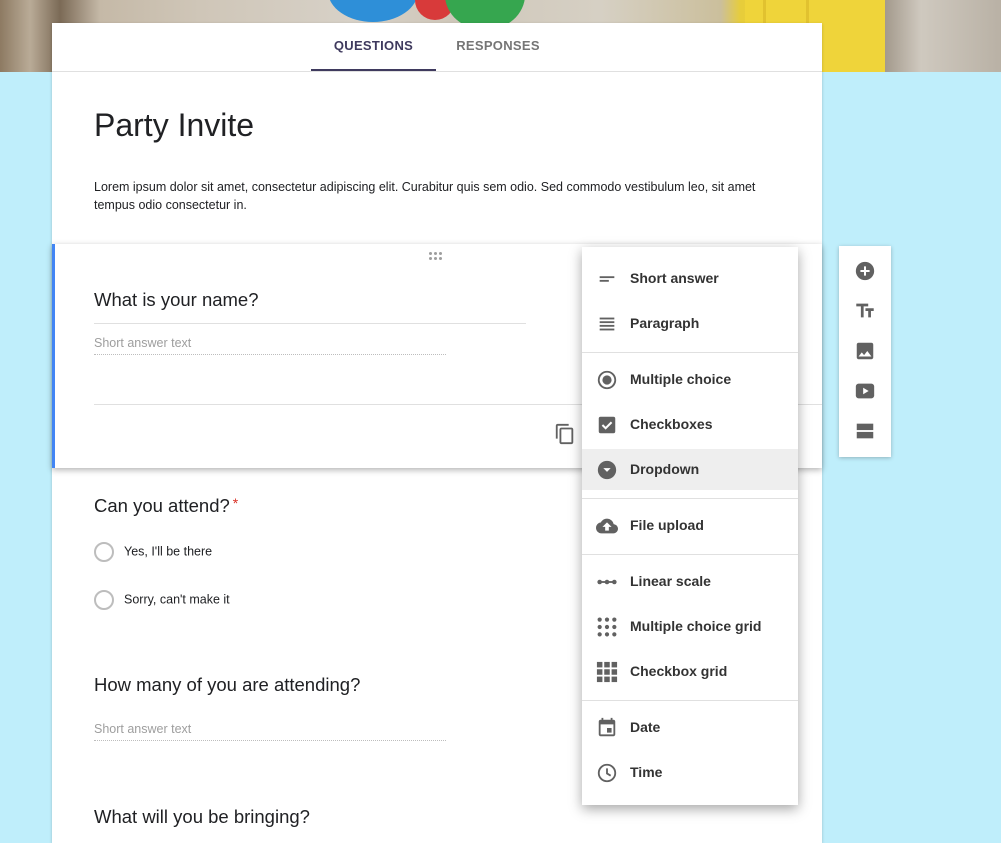  I want to click on menu-item-label: Short answer, so click(674, 278).